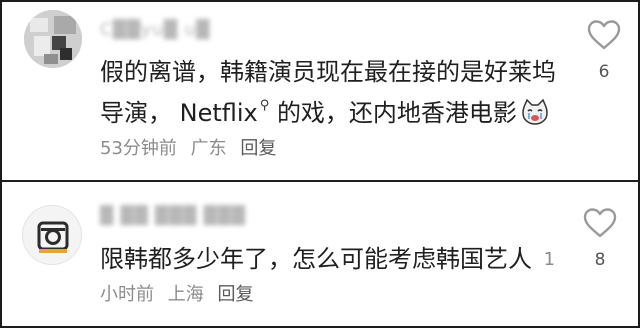 The image size is (640, 328). I want to click on comment-text-part: 限韩都多少年了，怎么可能考虑韩国艺人, so click(316, 259).